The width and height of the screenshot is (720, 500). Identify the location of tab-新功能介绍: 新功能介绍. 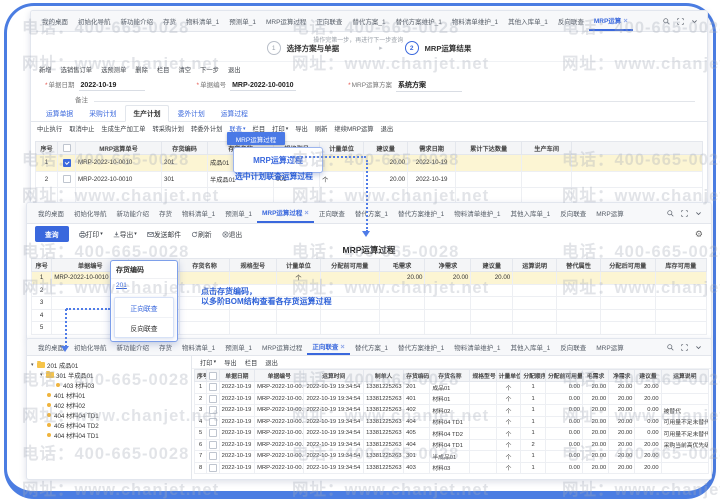
(133, 213).